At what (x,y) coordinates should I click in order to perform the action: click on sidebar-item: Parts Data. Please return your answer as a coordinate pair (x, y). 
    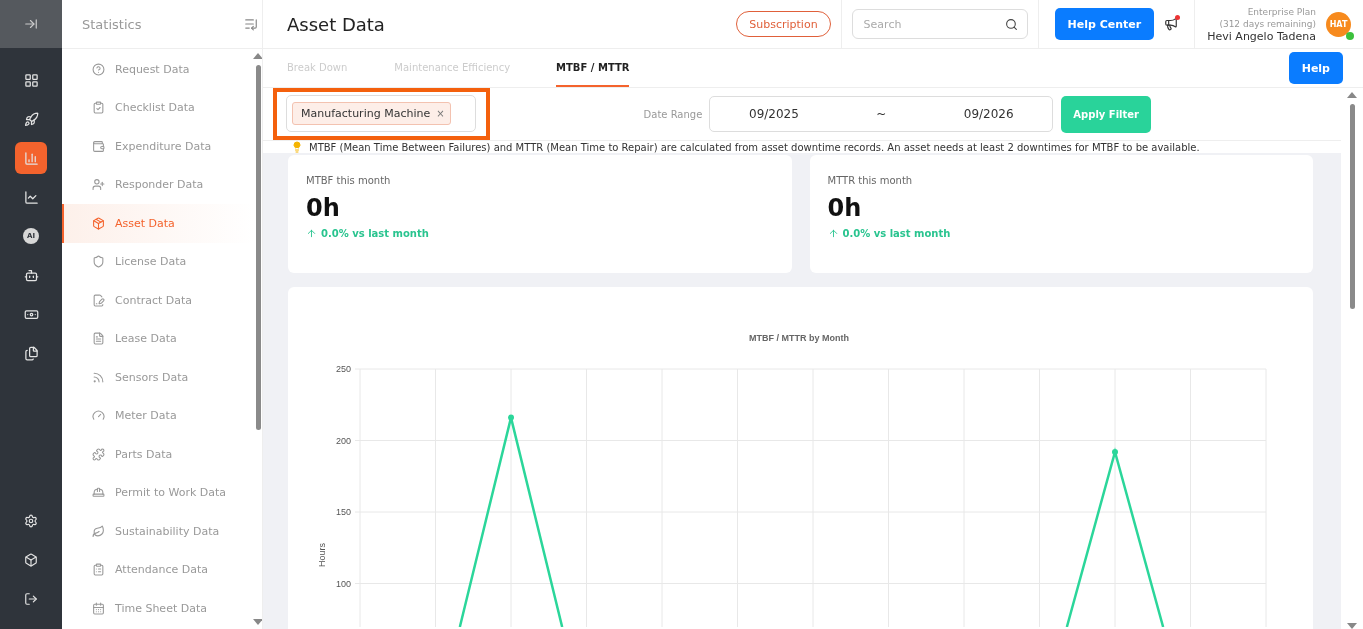
    Looking at the image, I should click on (158, 454).